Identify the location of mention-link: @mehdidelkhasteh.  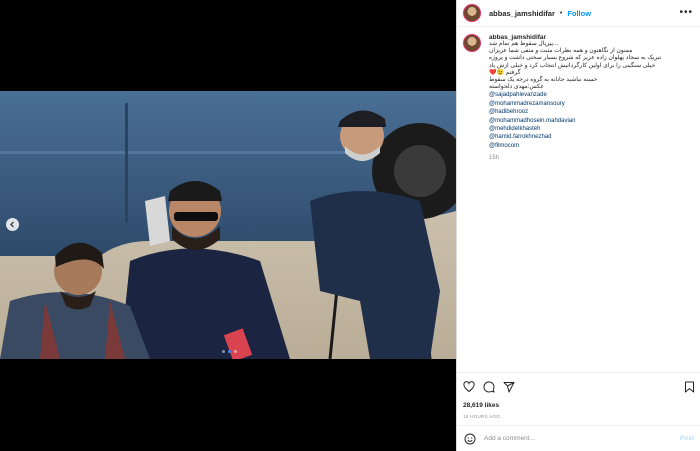
(587, 129).